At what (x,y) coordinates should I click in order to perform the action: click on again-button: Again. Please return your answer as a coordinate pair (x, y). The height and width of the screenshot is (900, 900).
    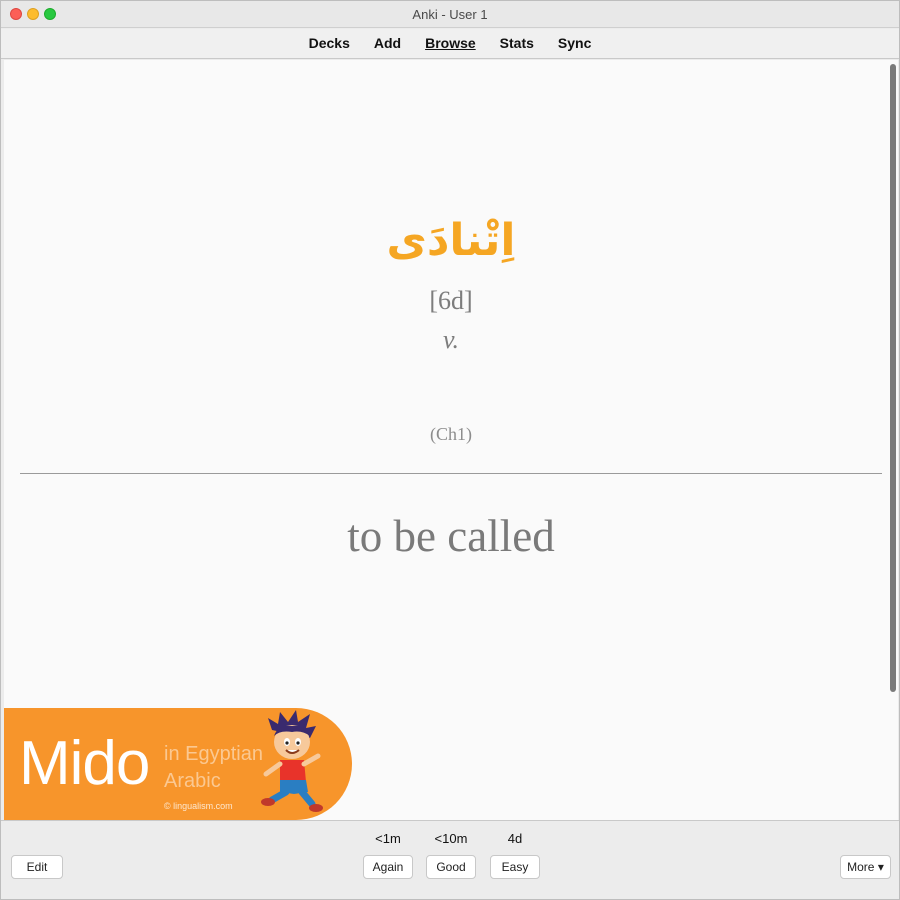
    Looking at the image, I should click on (388, 867).